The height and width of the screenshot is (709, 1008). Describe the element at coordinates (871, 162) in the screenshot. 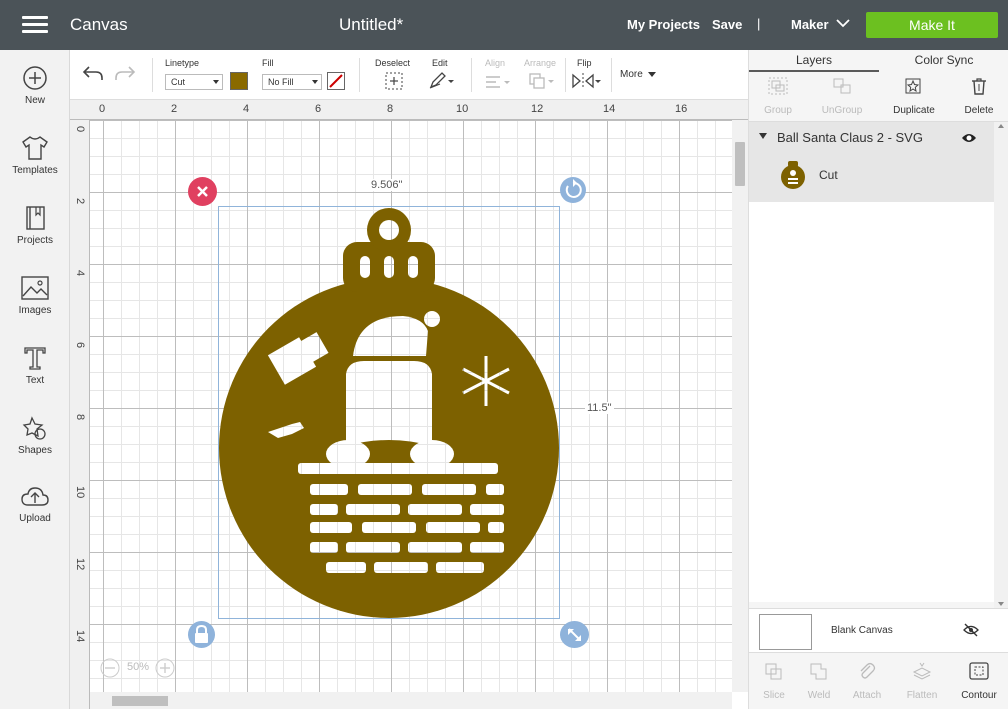

I see `layer-group: Ball Santa Claus 2 - SVG Cut` at that location.